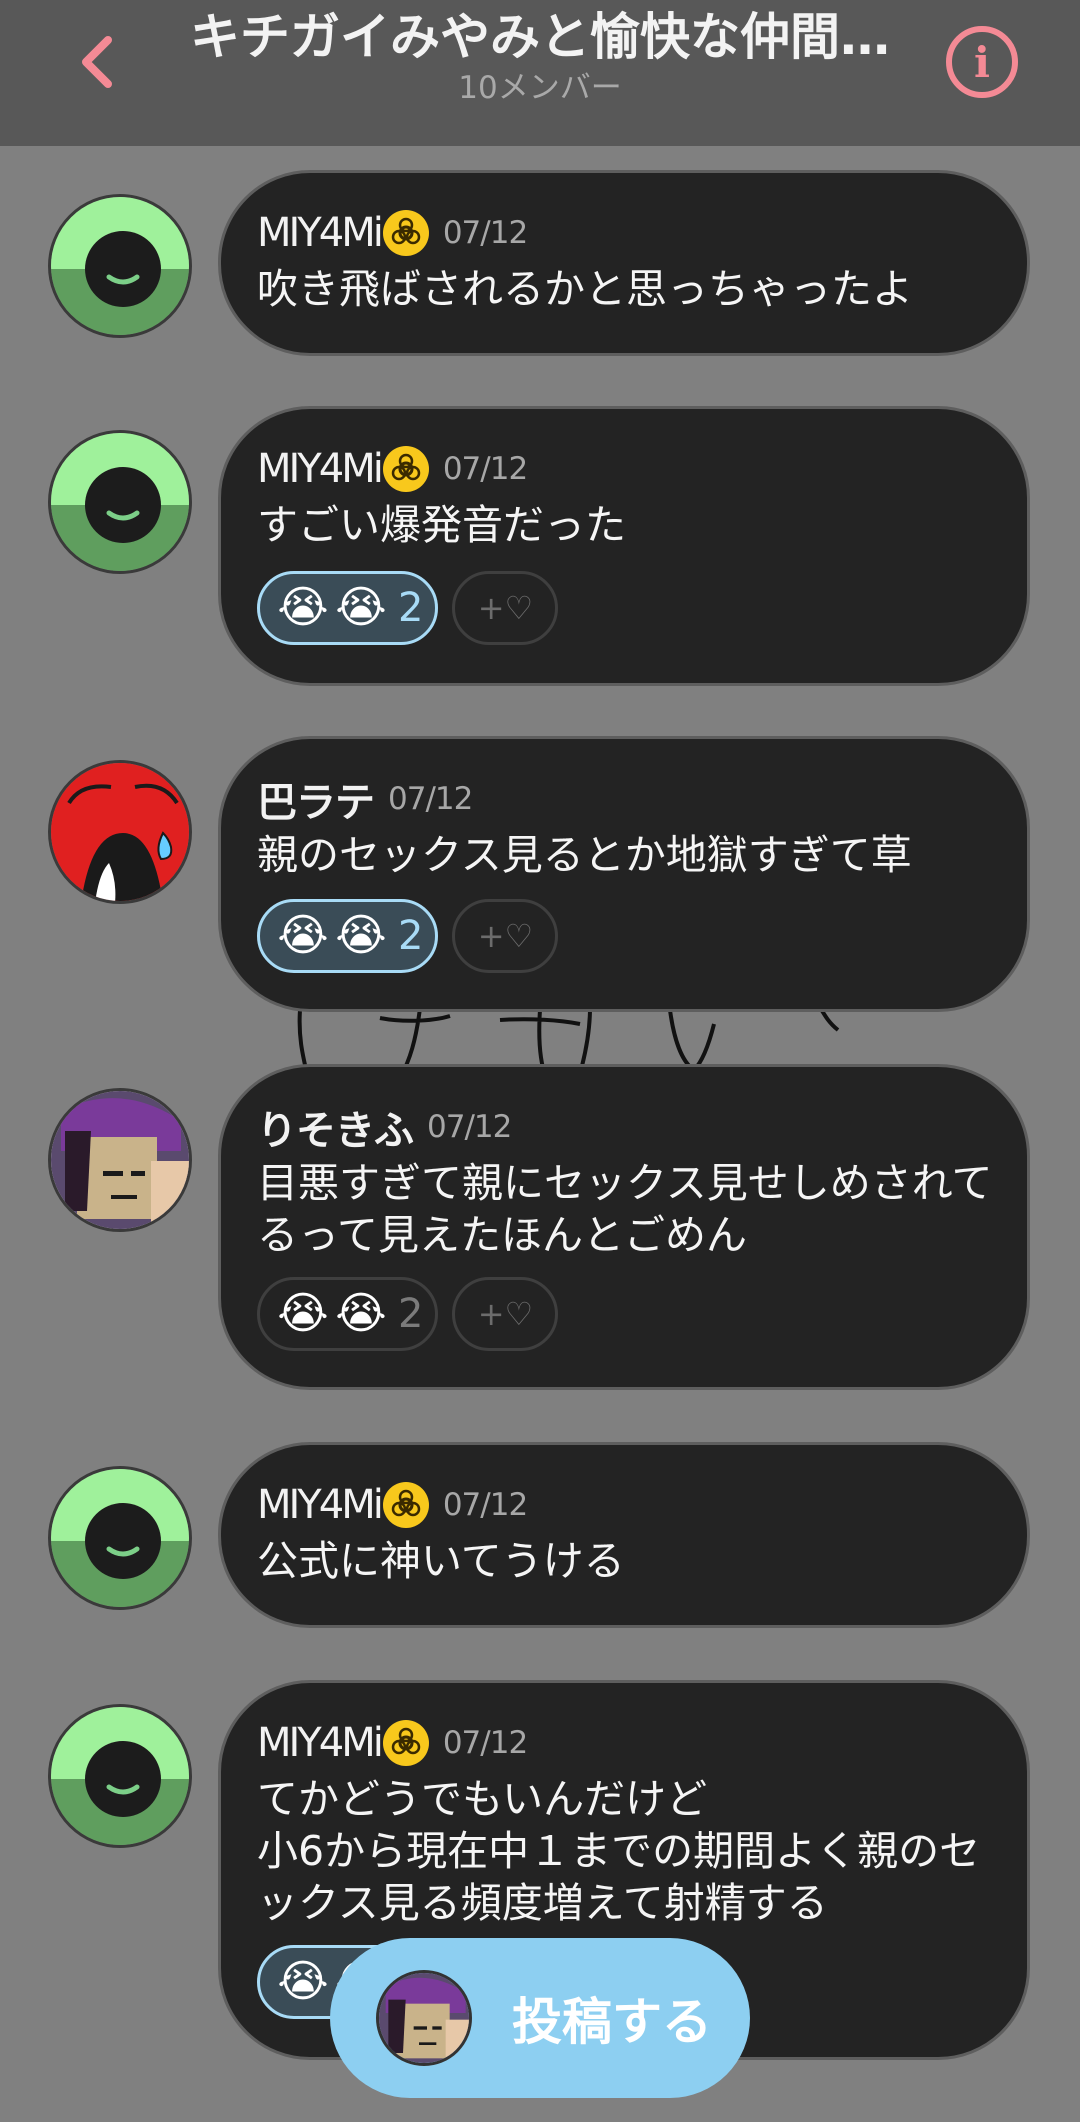 This screenshot has width=1080, height=2122. I want to click on top-bar: キチガイみやみと愉快な仲間… 10メンバー i, so click(540, 73).